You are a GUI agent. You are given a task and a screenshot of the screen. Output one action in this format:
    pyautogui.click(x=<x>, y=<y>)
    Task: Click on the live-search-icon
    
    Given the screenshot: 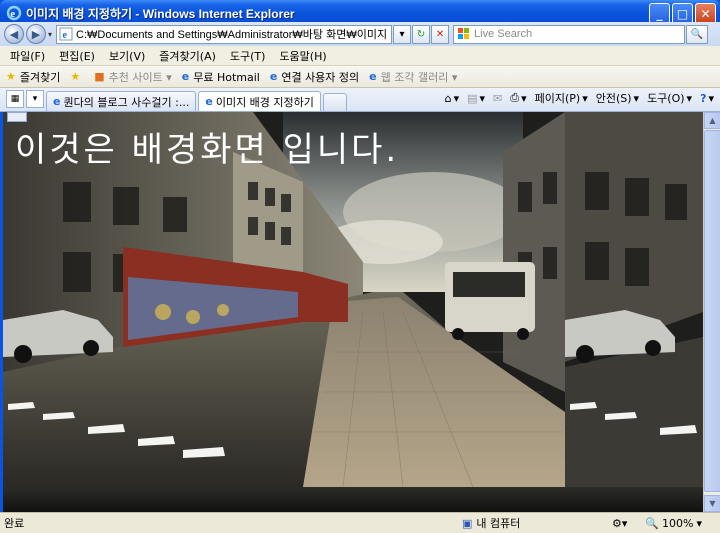 What is the action you would take?
    pyautogui.click(x=464, y=33)
    